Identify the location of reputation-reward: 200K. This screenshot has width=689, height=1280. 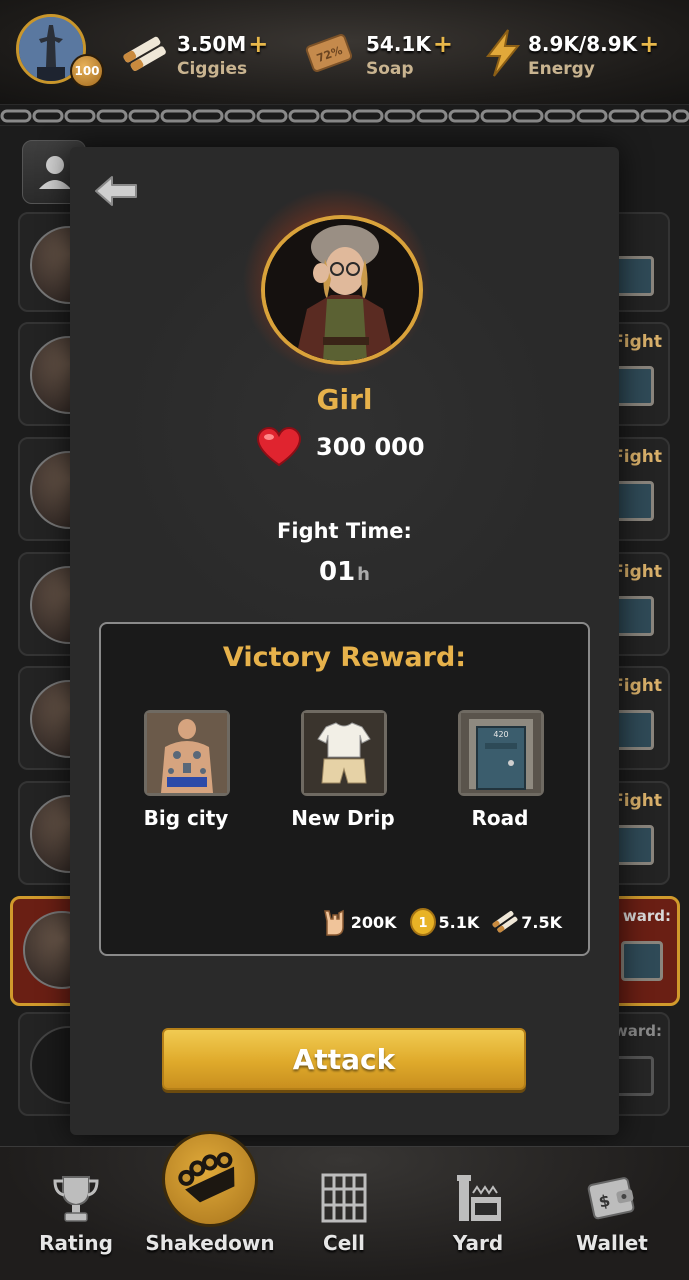
(363, 922).